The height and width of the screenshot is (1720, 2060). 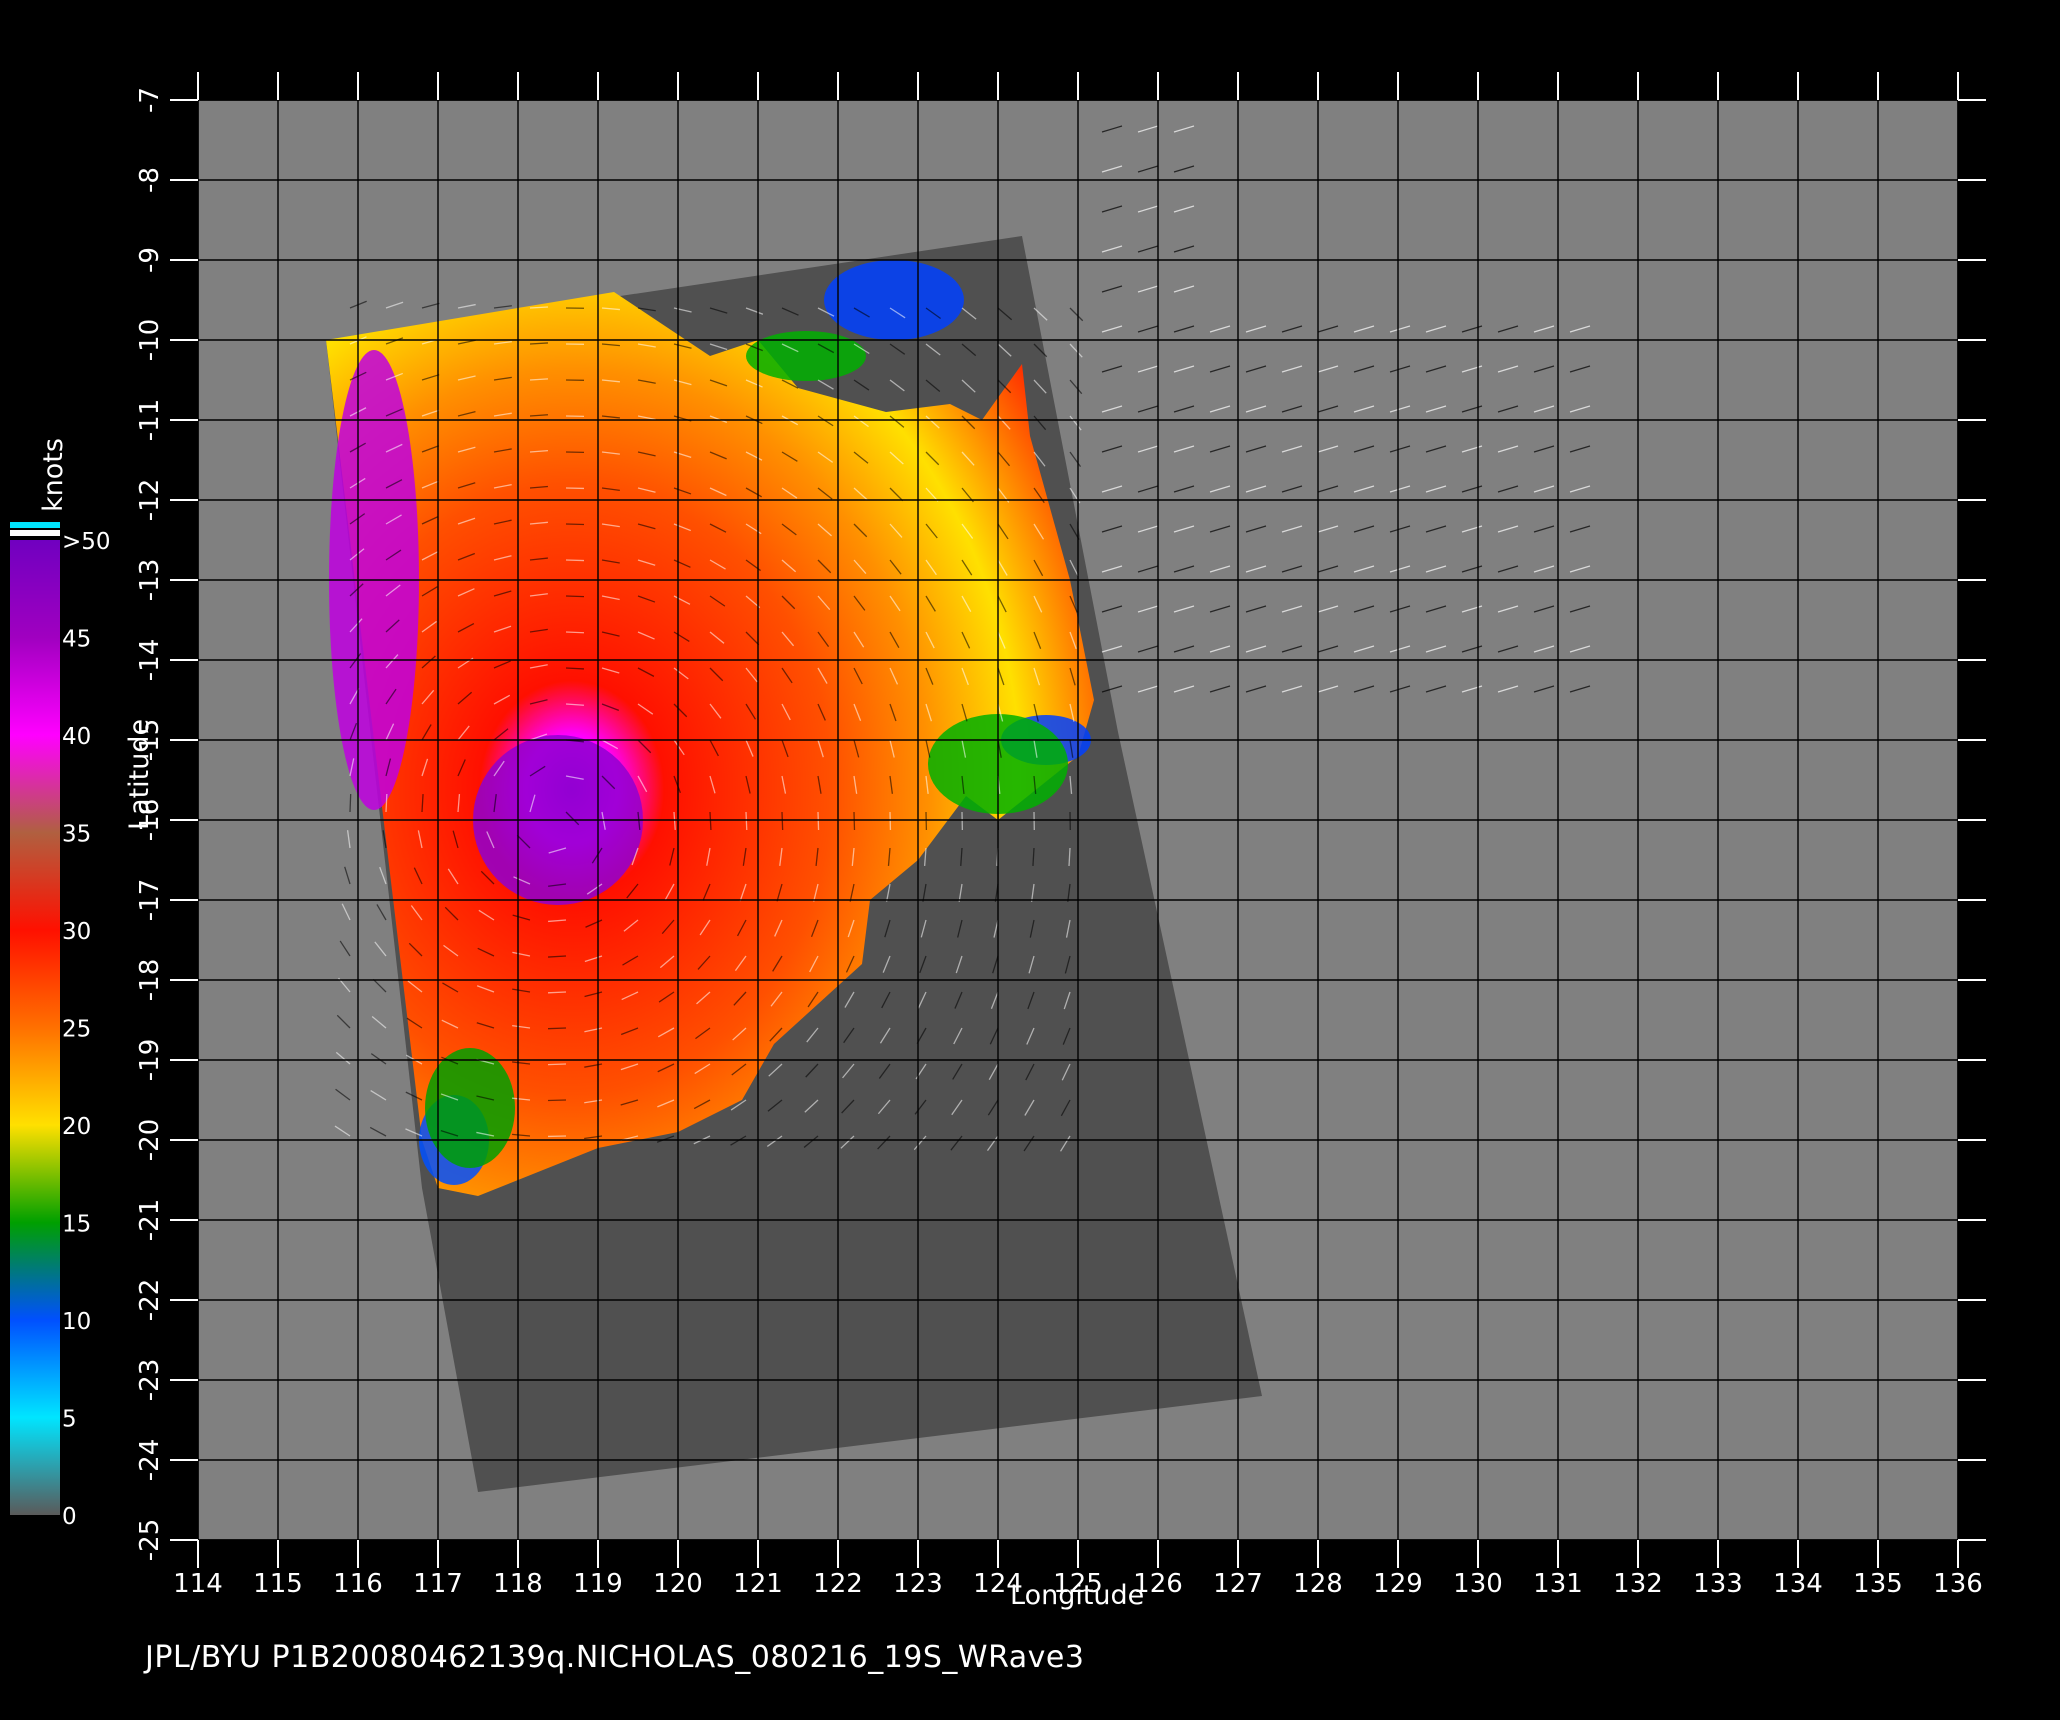 I want to click on y-tick-label: -9, so click(x=150, y=260).